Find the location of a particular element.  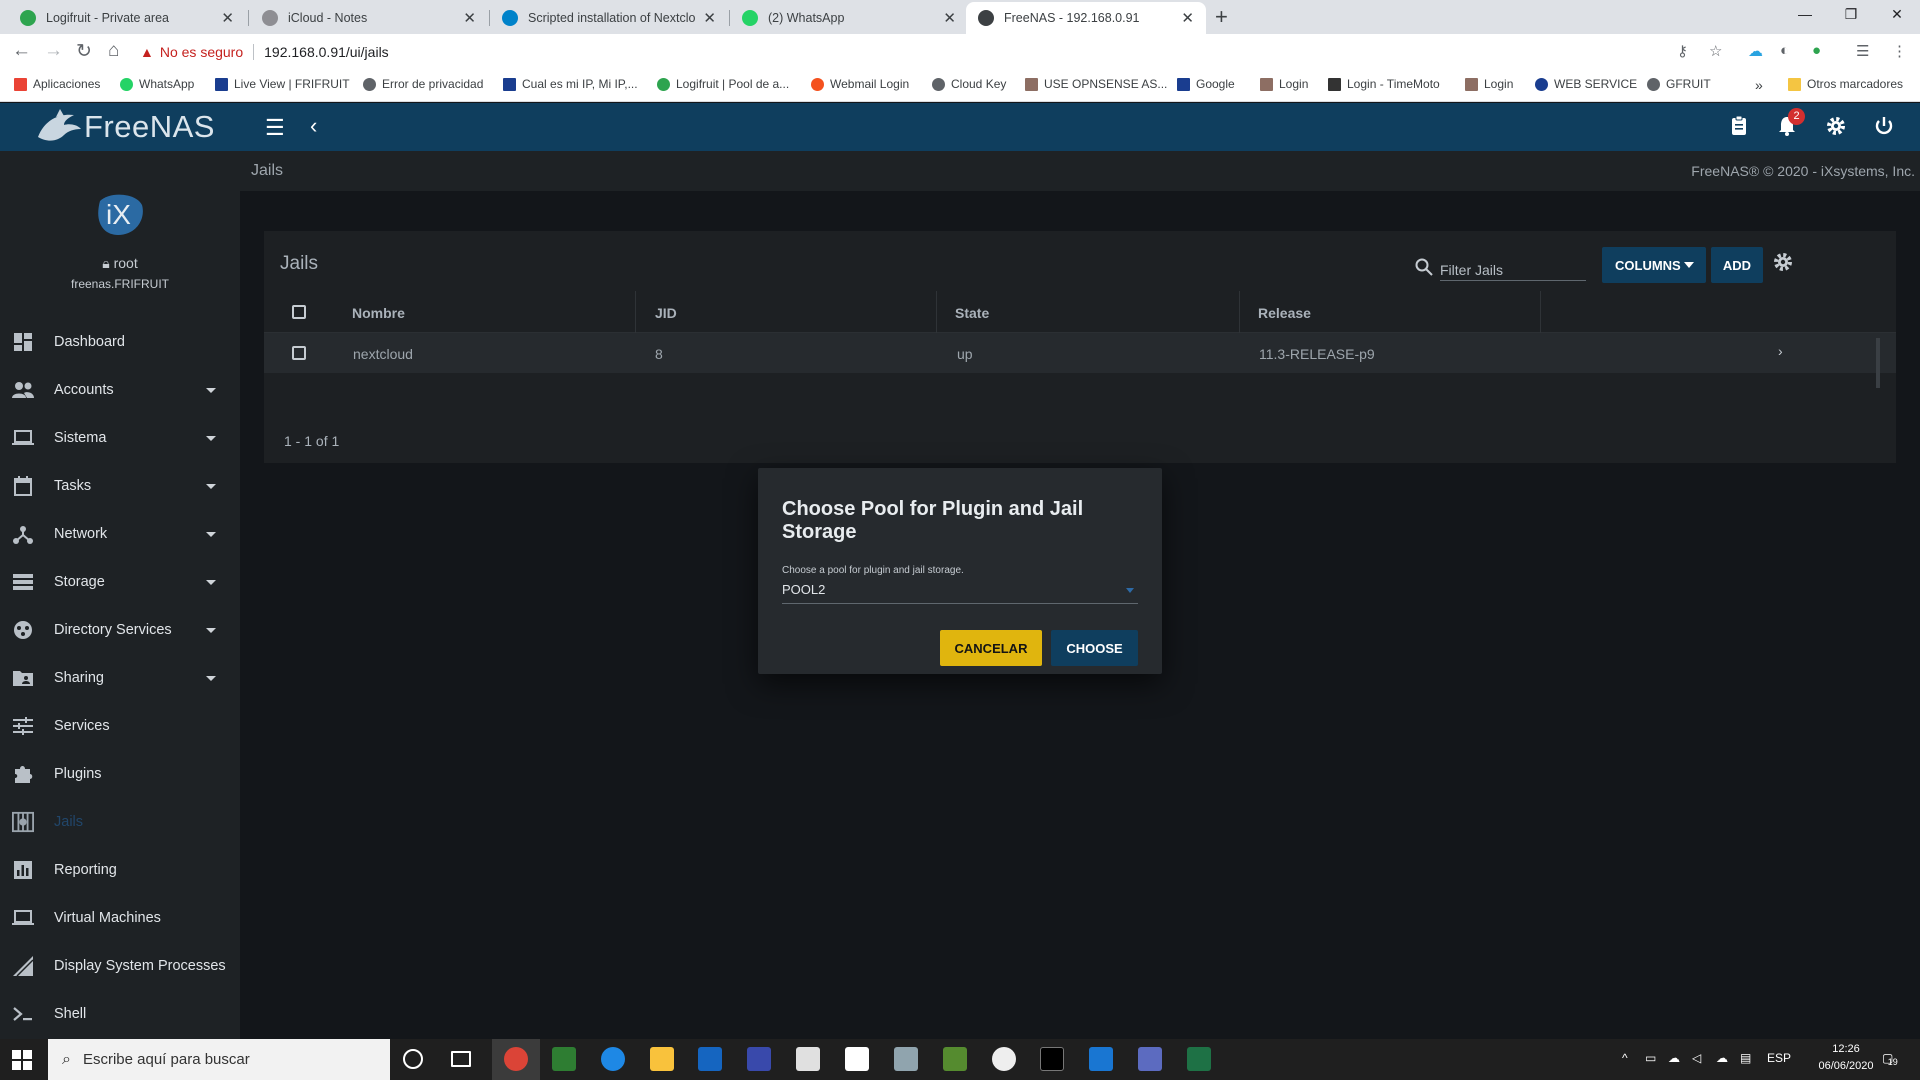

browser-tab: Scripted installation of Nextcloud ✕ is located at coordinates (609, 18).